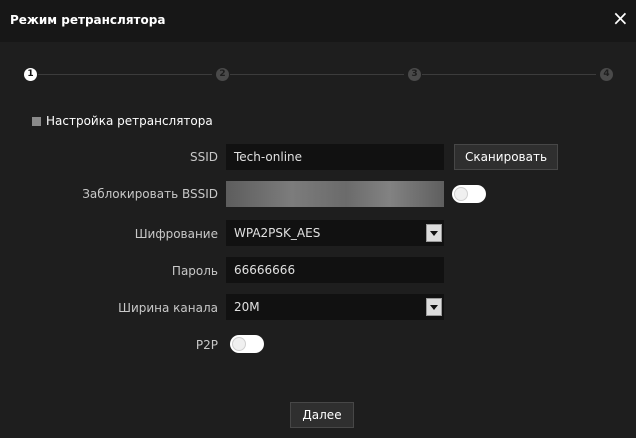 The image size is (636, 438). I want to click on section-header: Настройка ретранслятора, so click(122, 121).